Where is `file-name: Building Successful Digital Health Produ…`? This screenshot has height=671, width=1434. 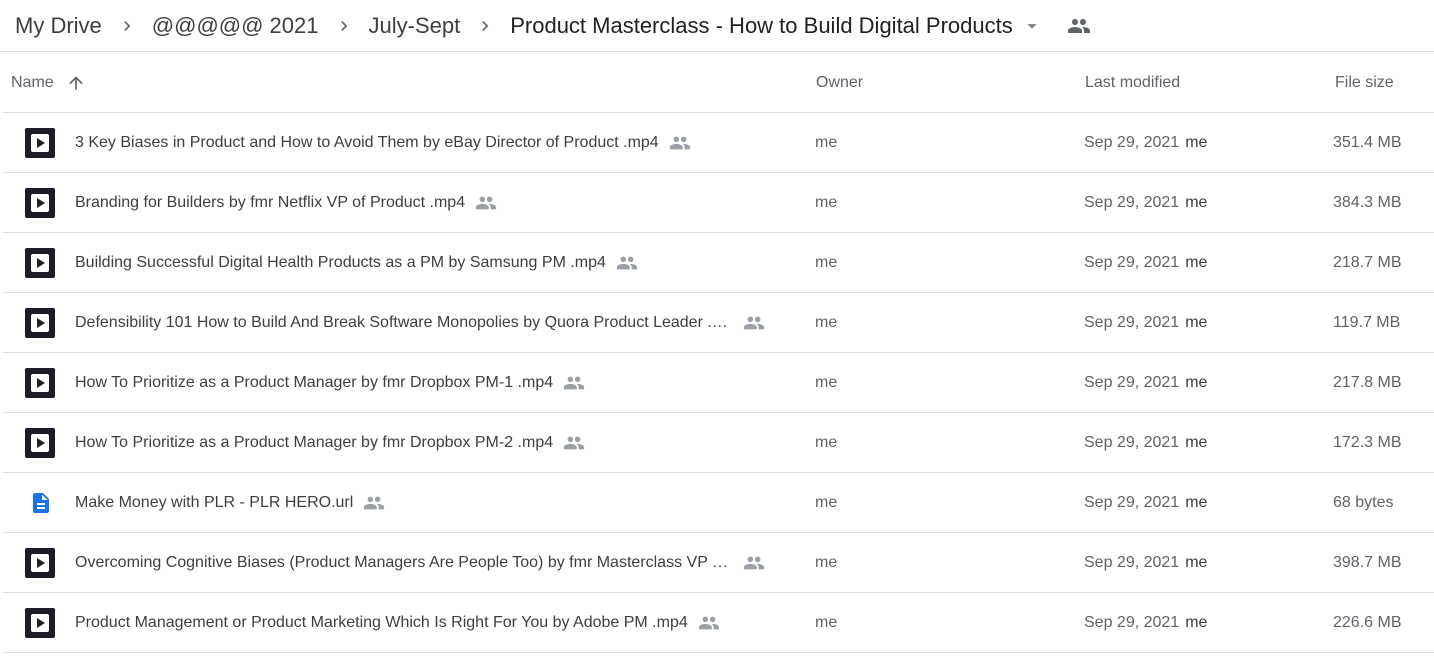 file-name: Building Successful Digital Health Produ… is located at coordinates (356, 263).